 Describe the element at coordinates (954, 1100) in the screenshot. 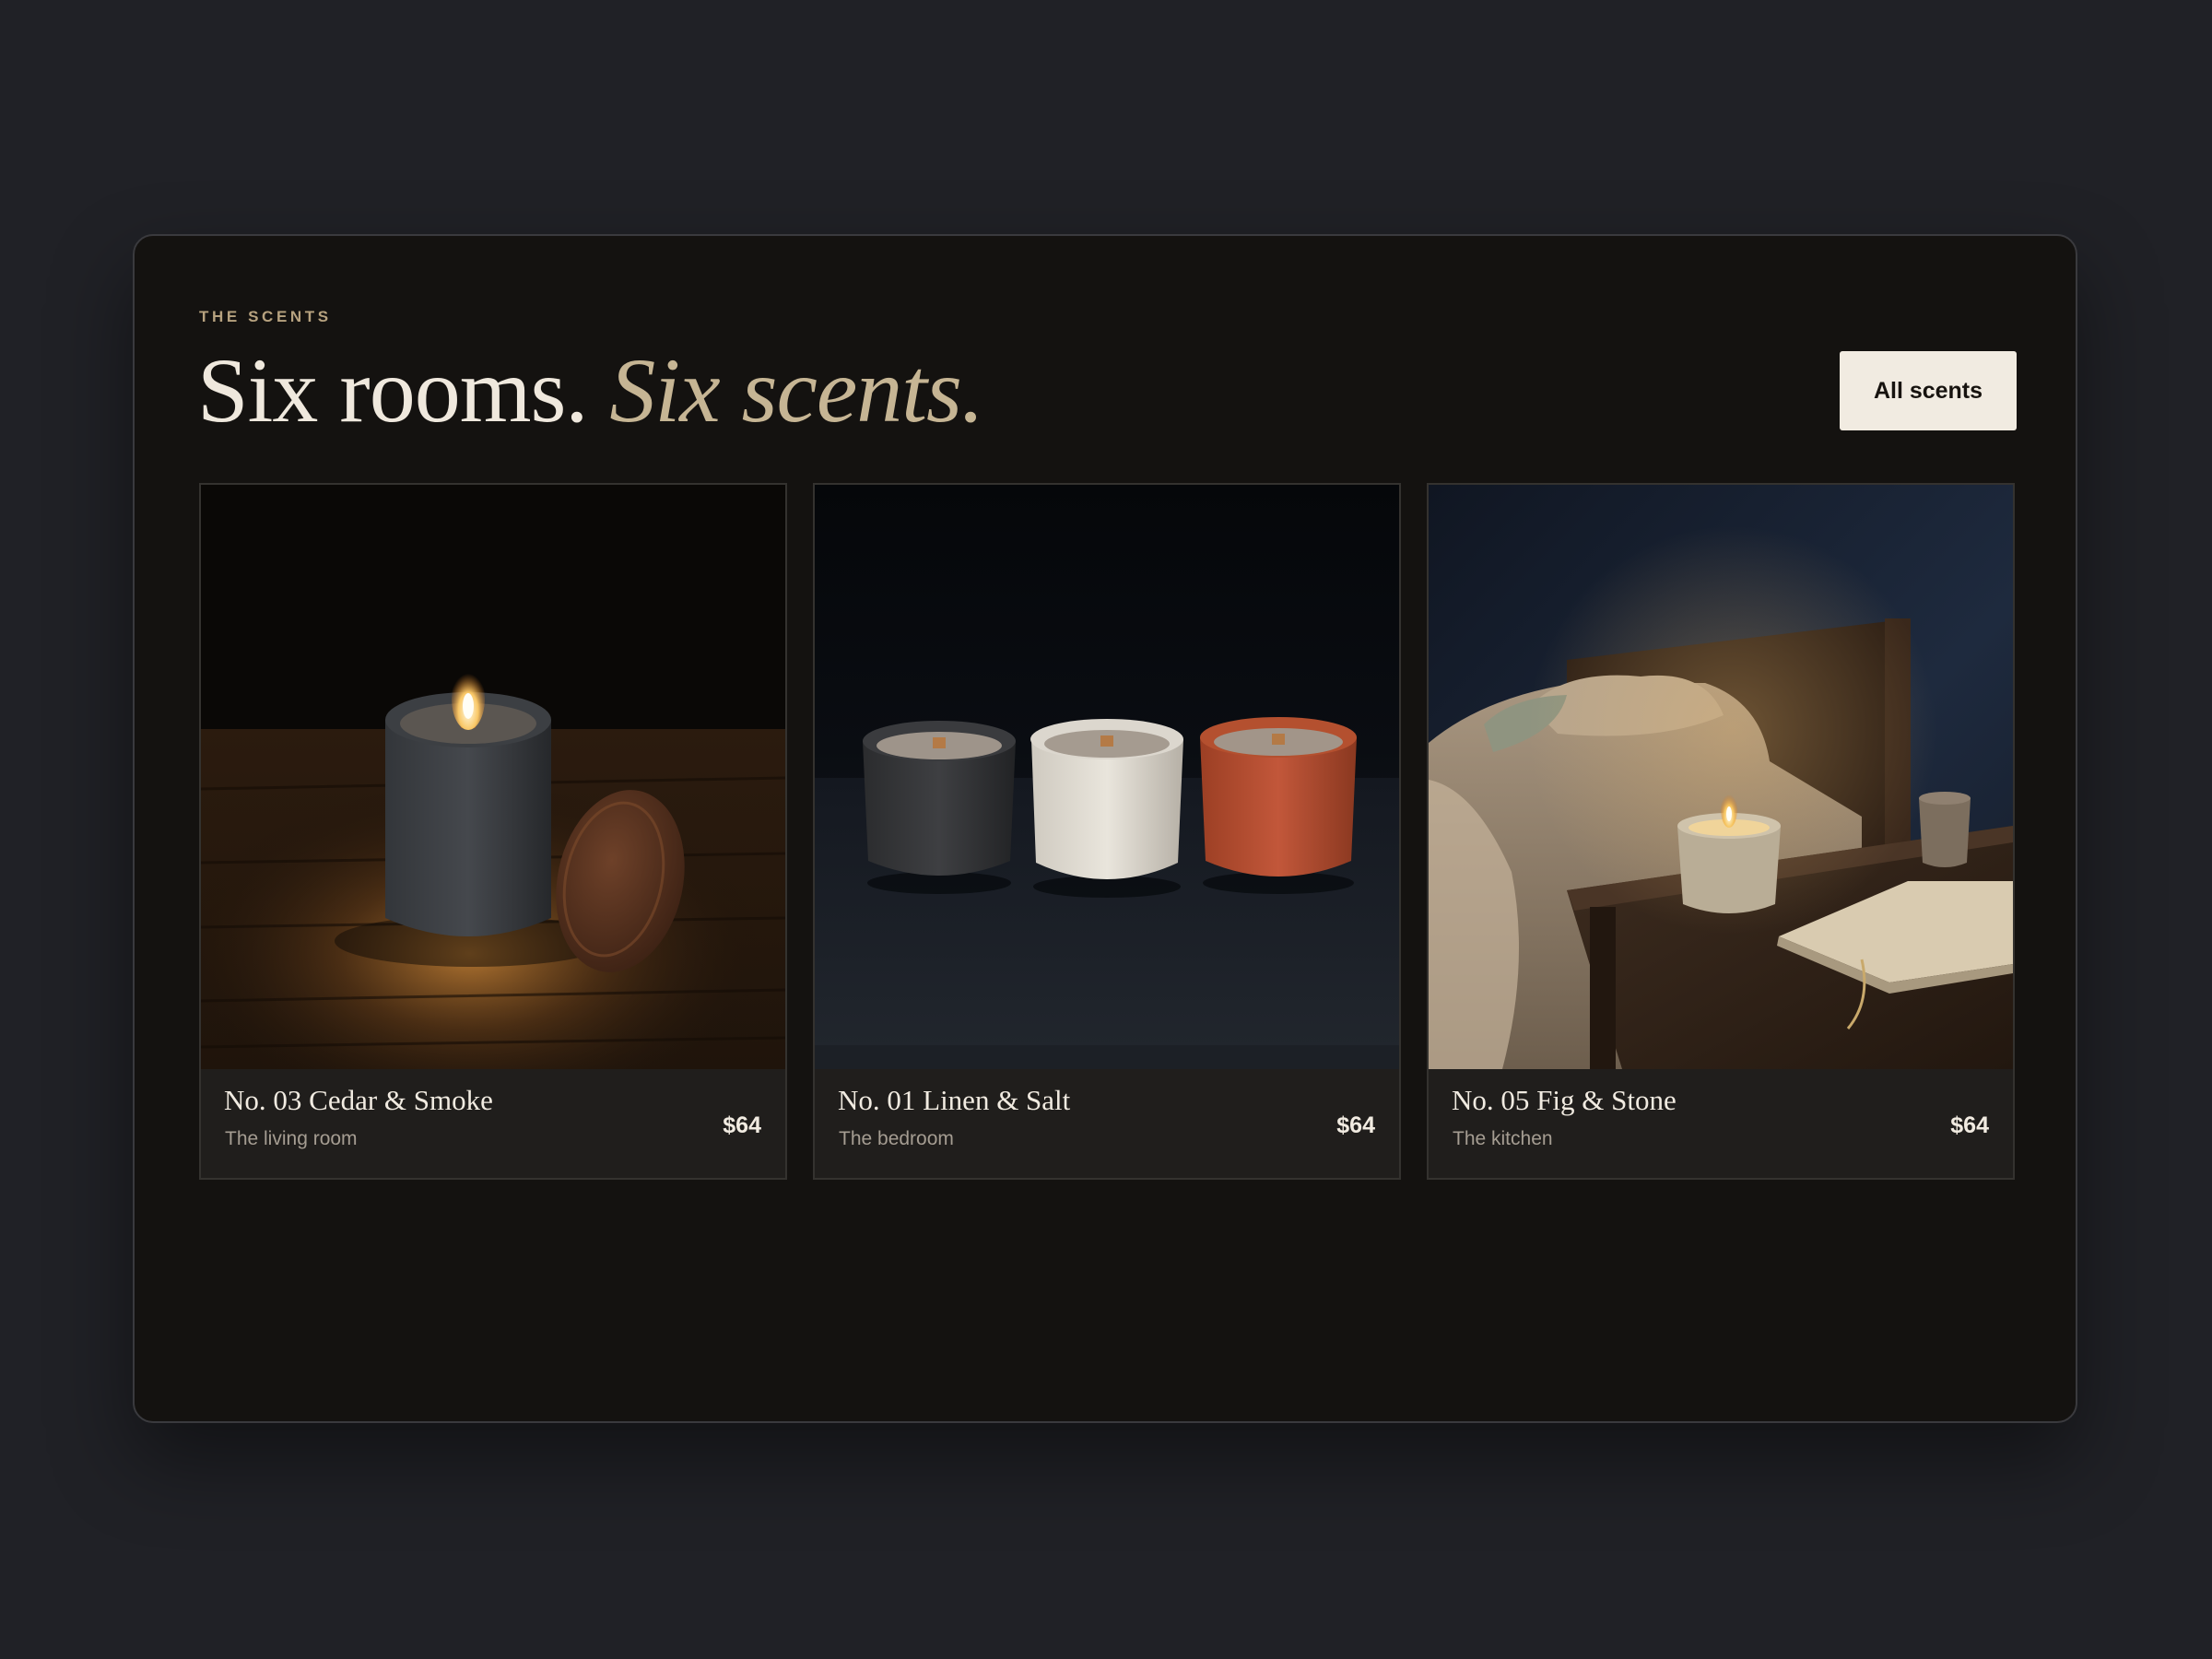

I see `product-name: No. 01 Linen & Salt` at that location.